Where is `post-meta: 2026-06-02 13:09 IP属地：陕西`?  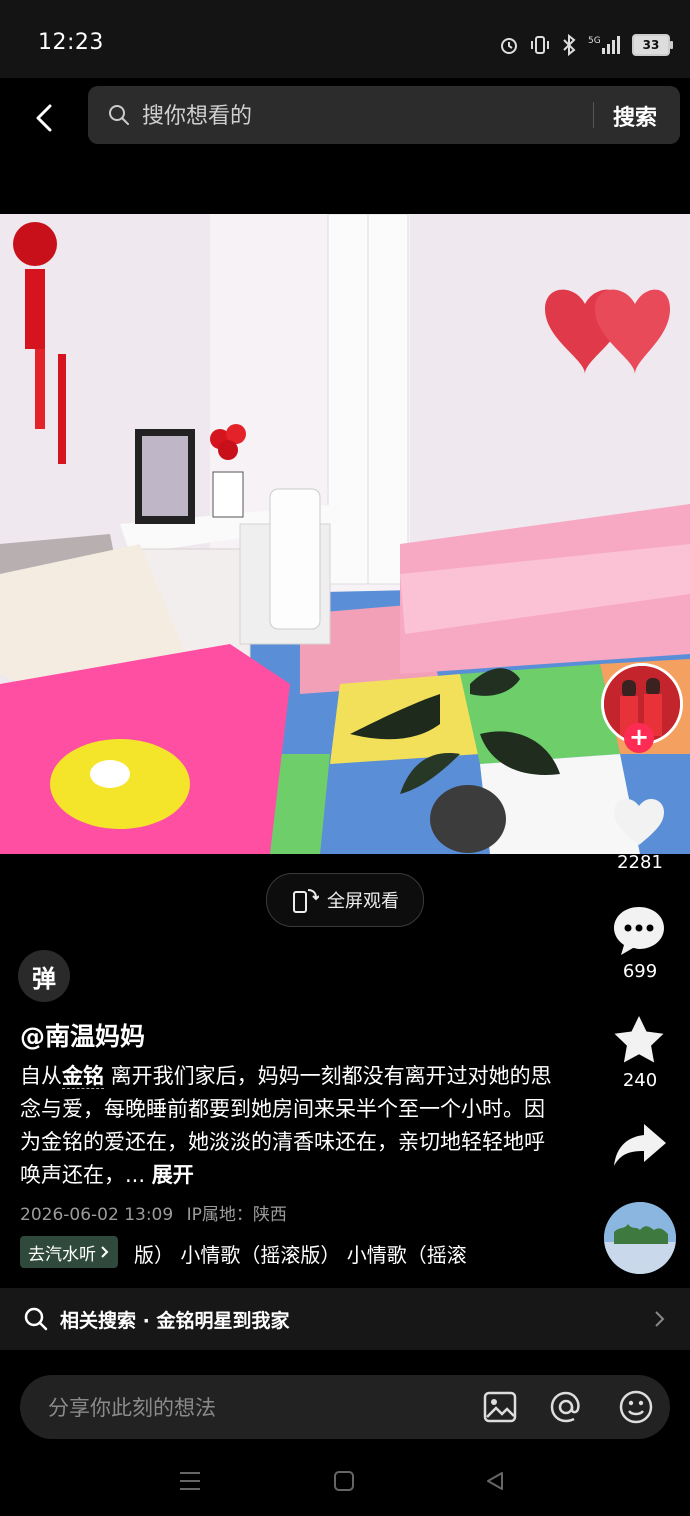
post-meta: 2026-06-02 13:09 IP属地：陕西 is located at coordinates (153, 1212).